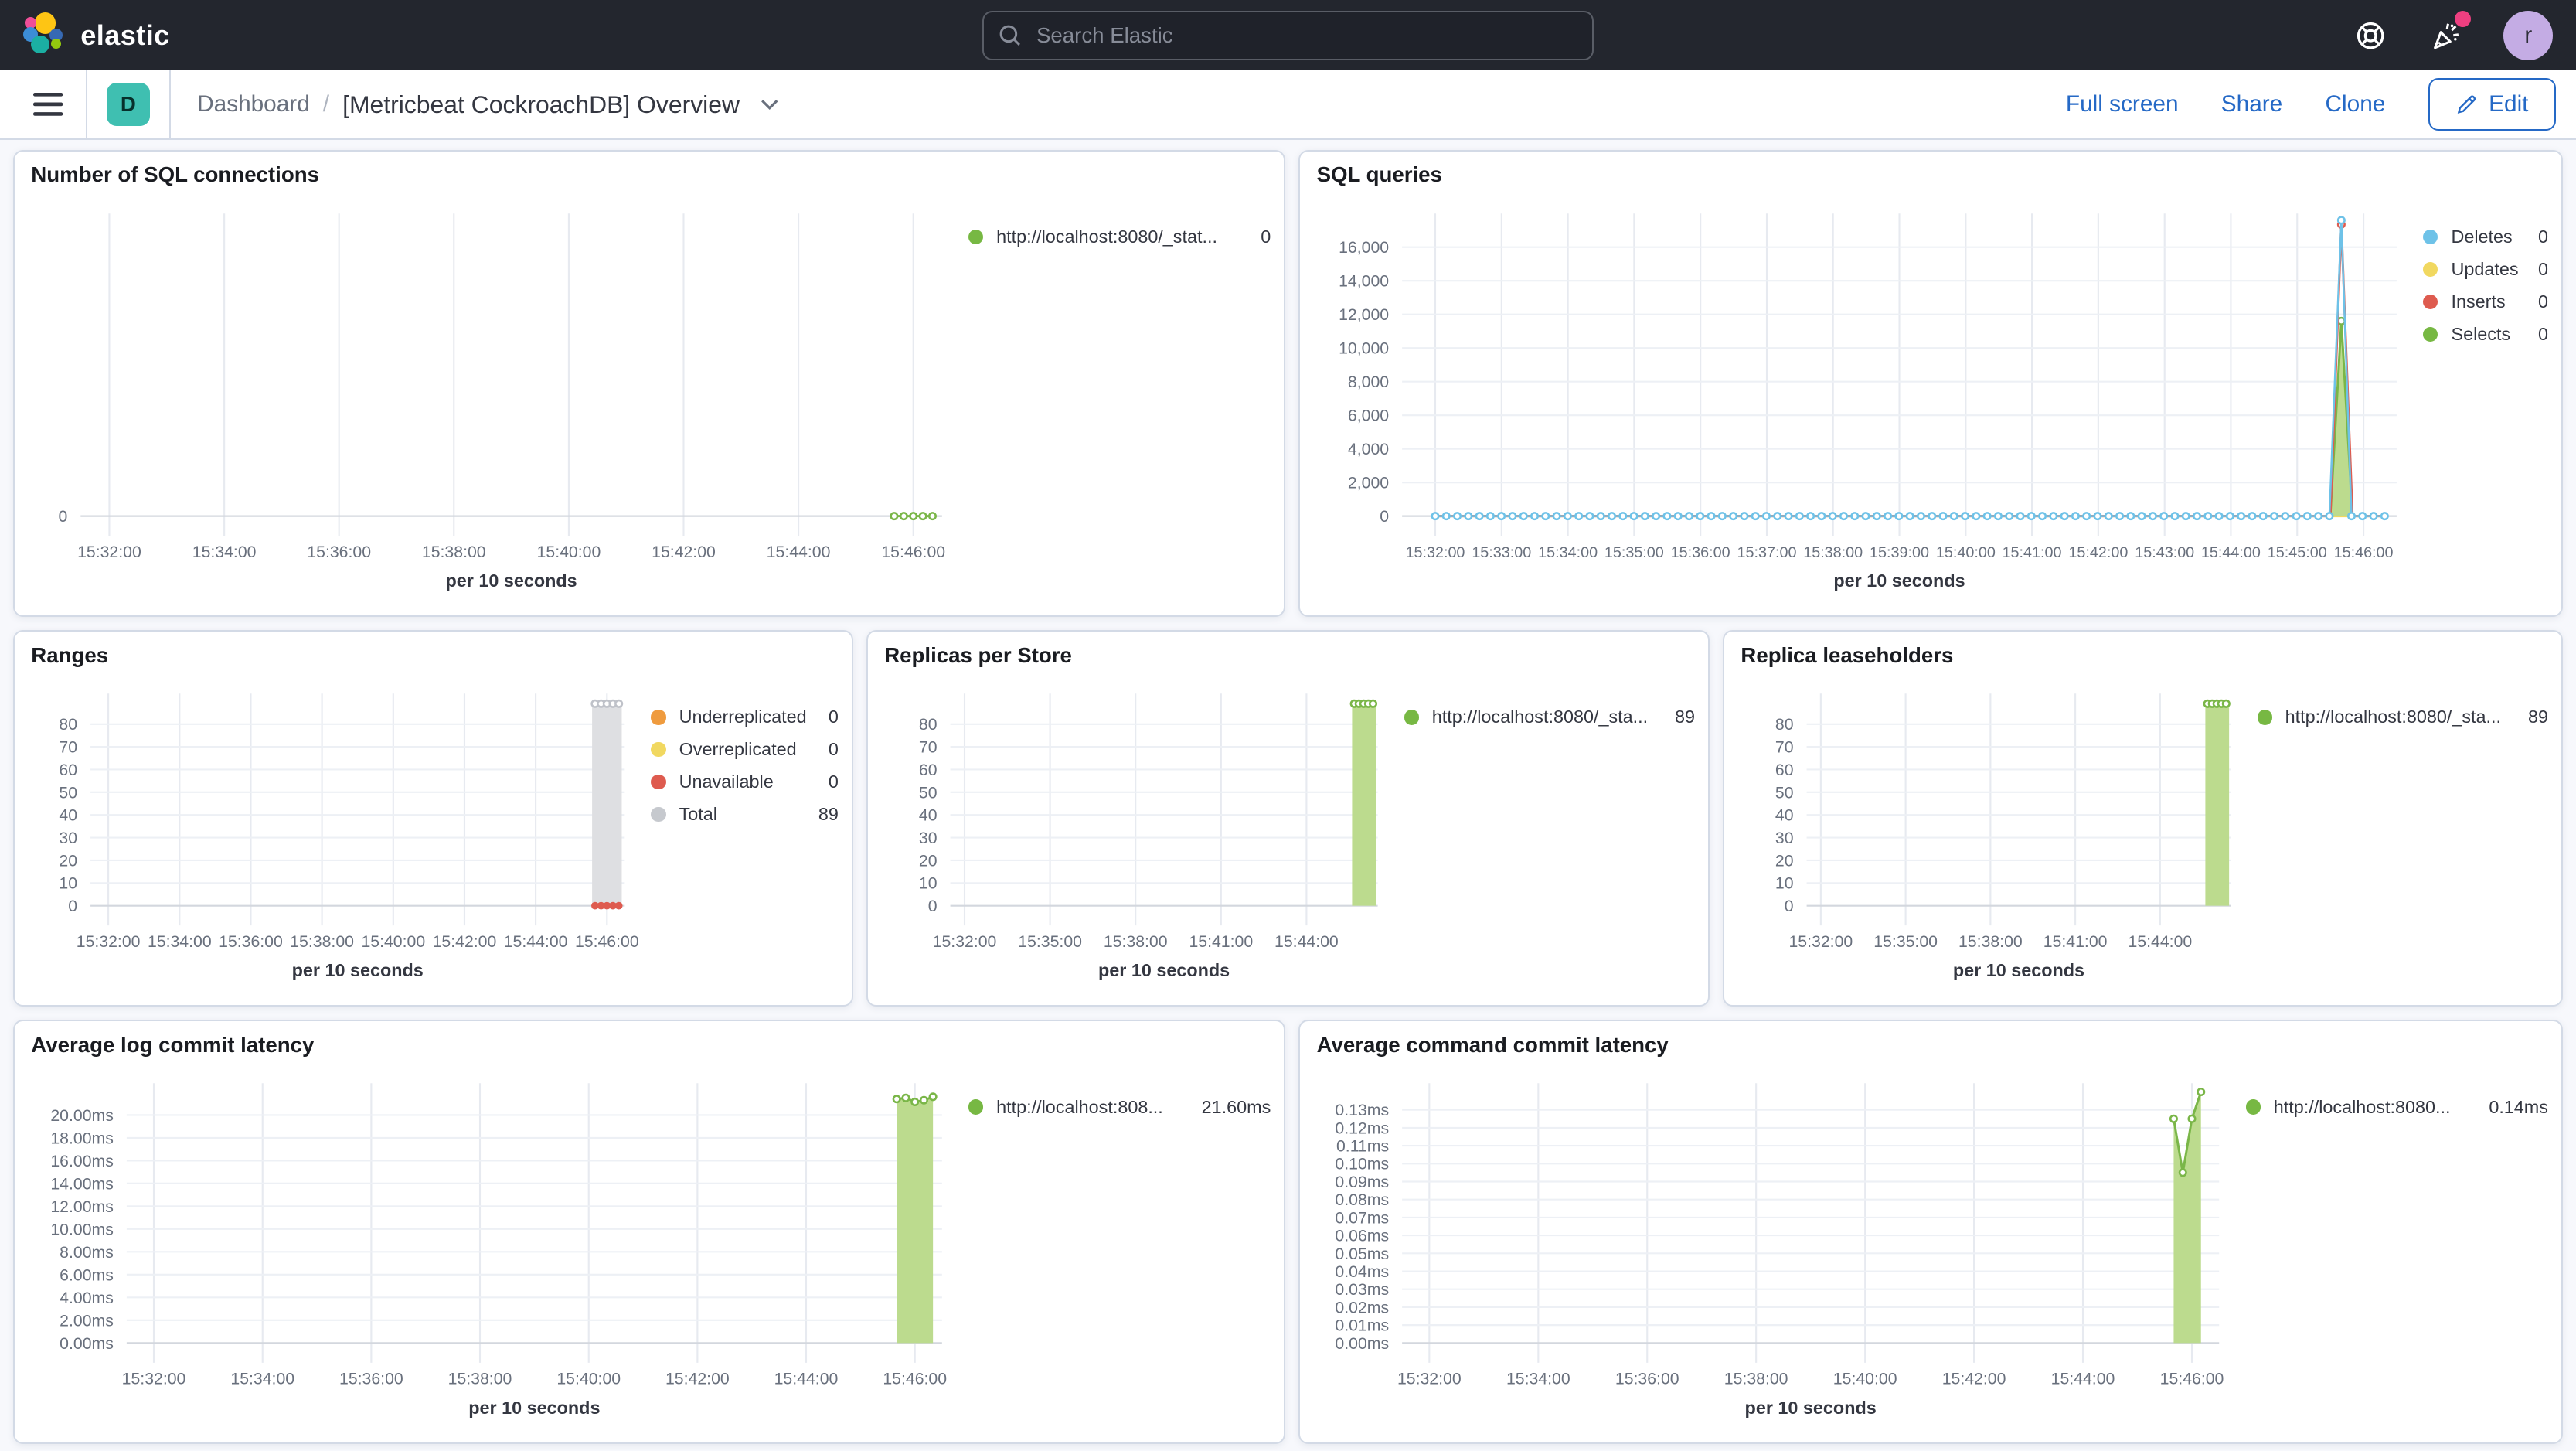 This screenshot has width=2576, height=1451. I want to click on legend-item: Deletes 0, so click(2485, 237).